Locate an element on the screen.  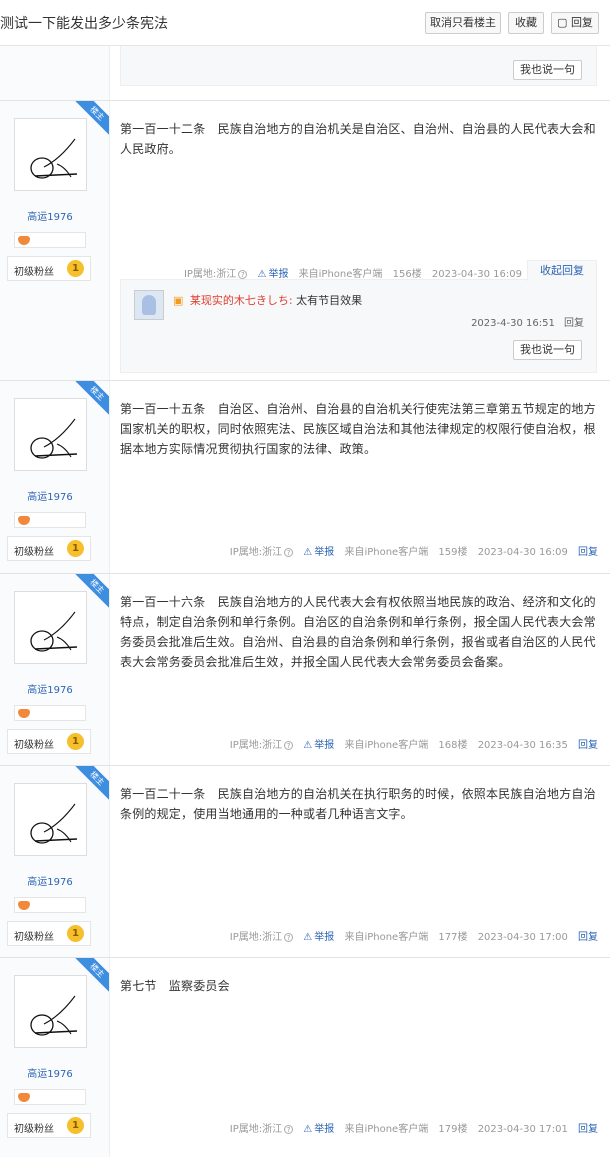
floor-number: 177楼 is located at coordinates (453, 937).